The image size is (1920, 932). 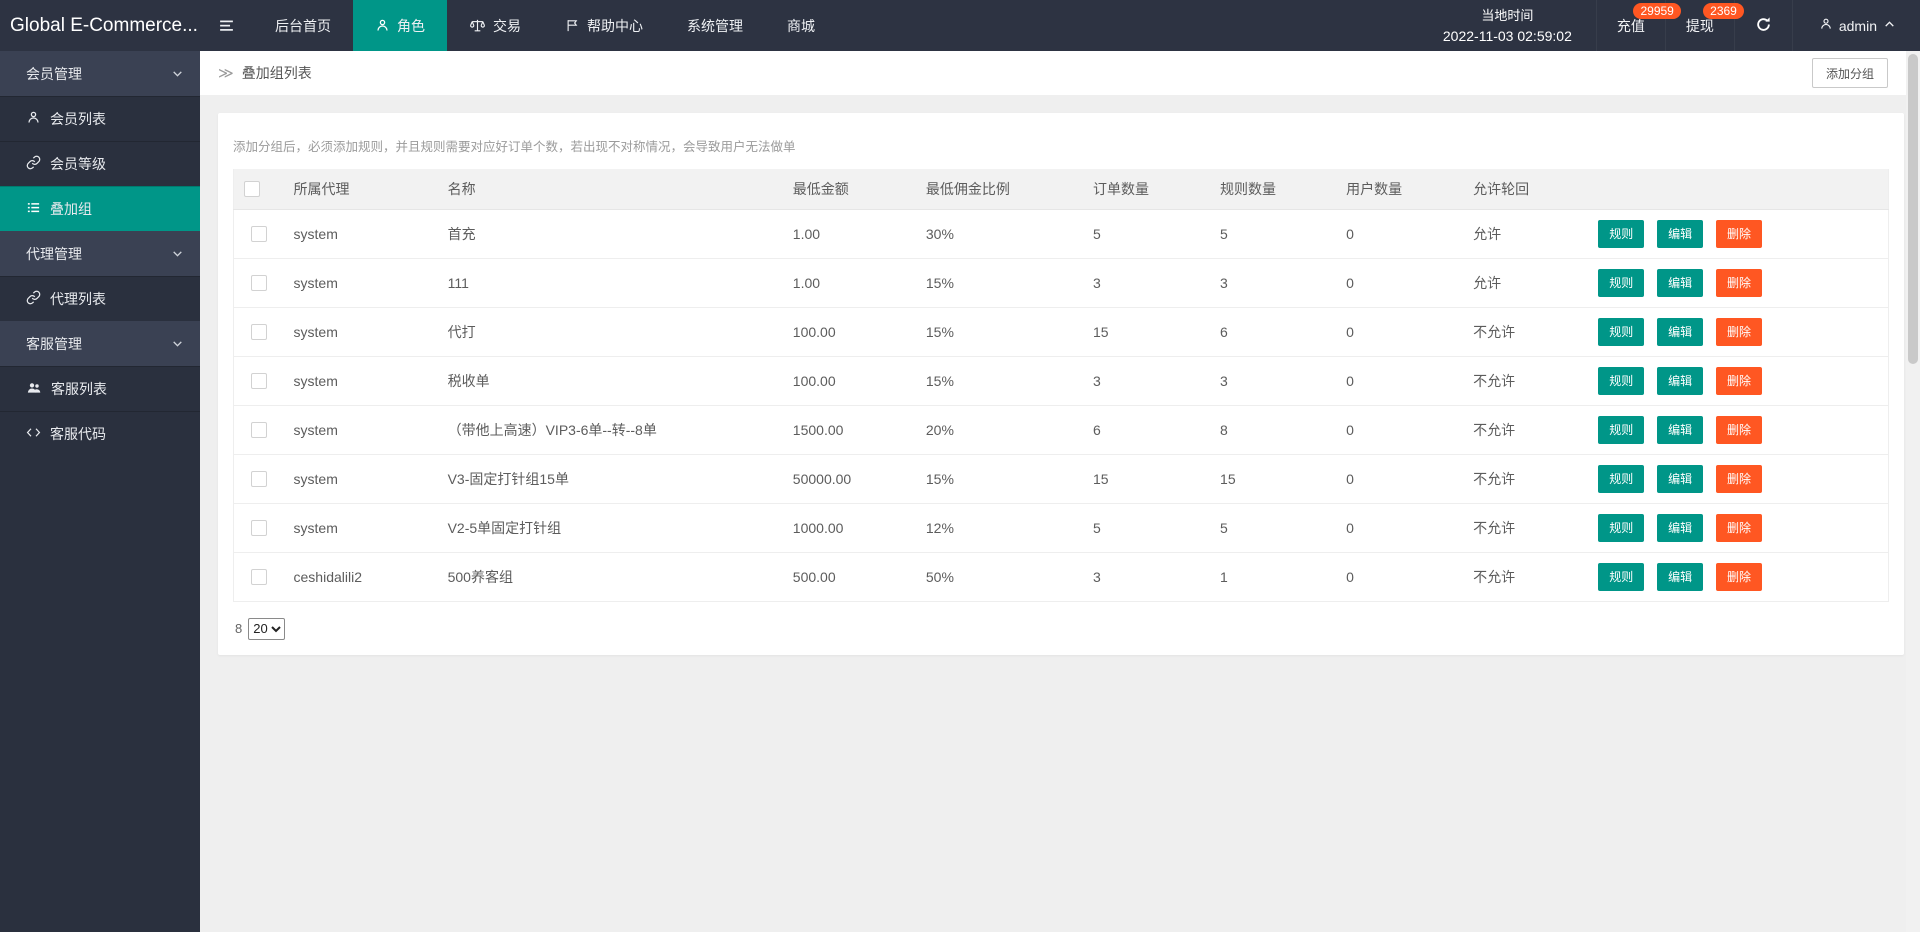 What do you see at coordinates (1146, 381) in the screenshot?
I see `cell-orders: 3` at bounding box center [1146, 381].